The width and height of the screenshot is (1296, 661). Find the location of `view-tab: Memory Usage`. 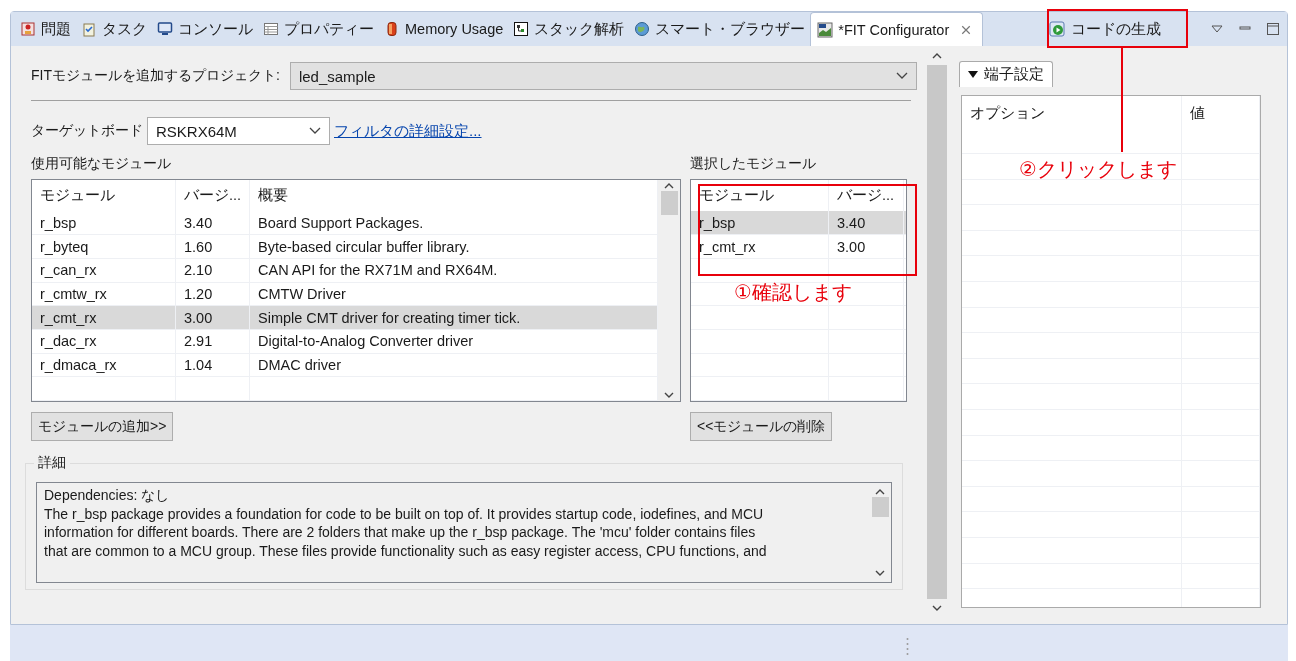

view-tab: Memory Usage is located at coordinates (444, 29).